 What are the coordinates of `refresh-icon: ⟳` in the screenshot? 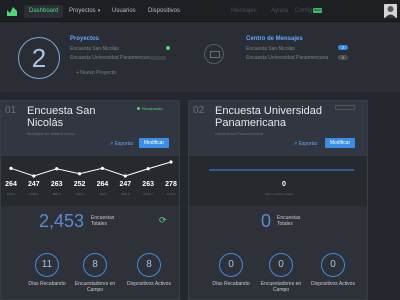 It's located at (163, 220).